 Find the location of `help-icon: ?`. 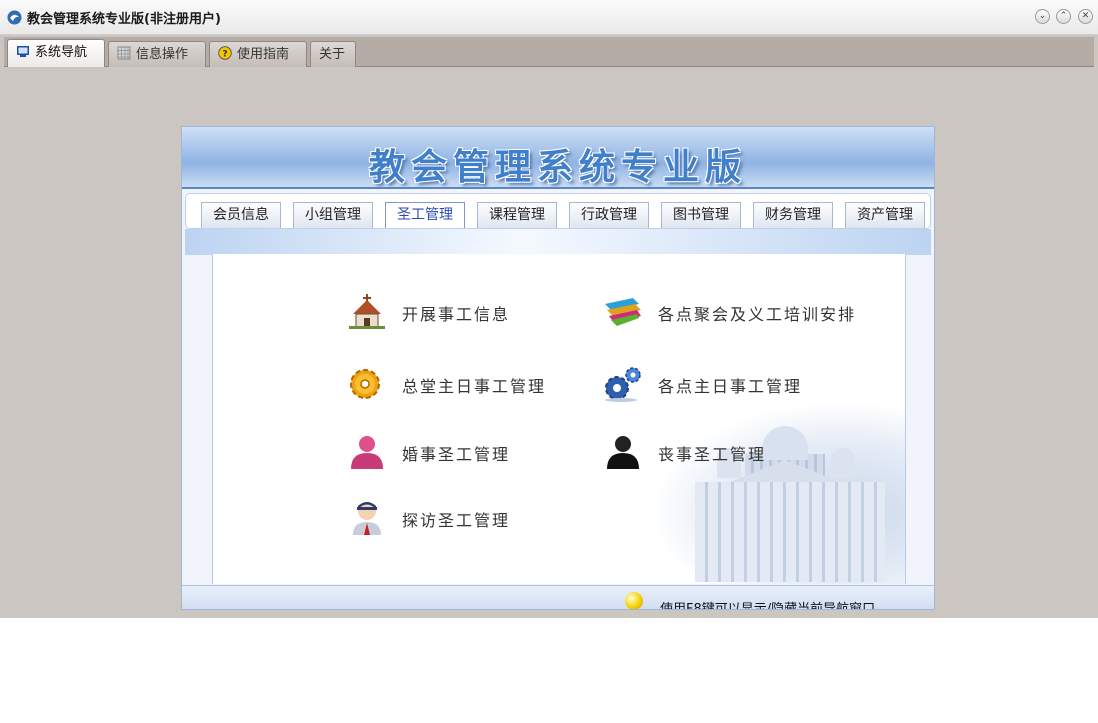

help-icon: ? is located at coordinates (225, 53).